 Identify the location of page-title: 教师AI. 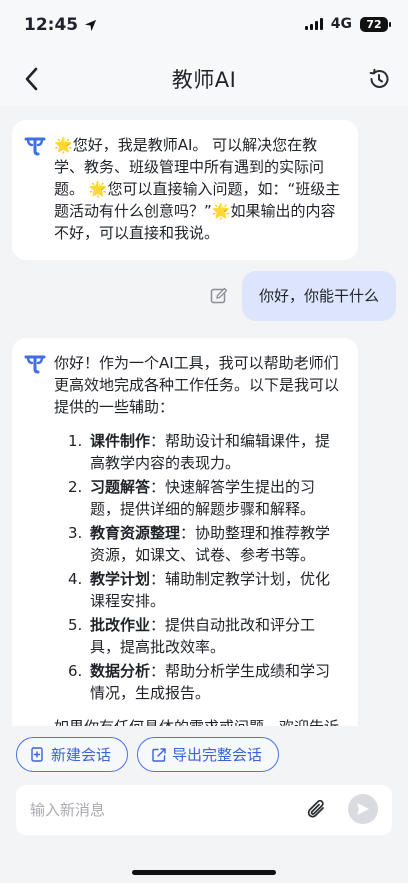
(204, 80).